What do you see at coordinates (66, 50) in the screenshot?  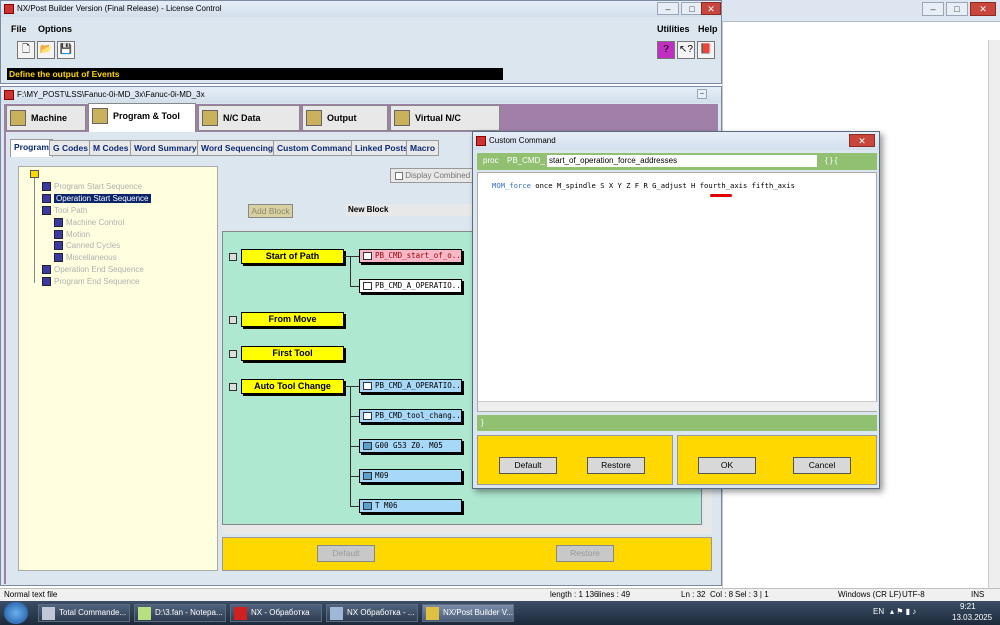 I see `save-icon: 💾` at bounding box center [66, 50].